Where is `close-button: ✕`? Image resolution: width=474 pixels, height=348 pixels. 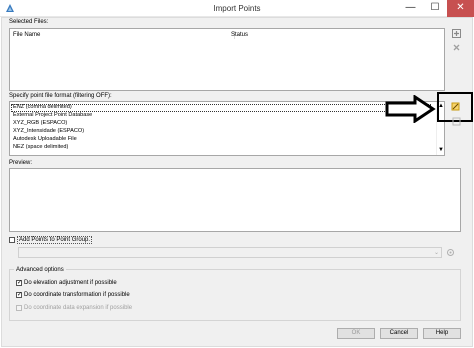 close-button: ✕ is located at coordinates (460, 8).